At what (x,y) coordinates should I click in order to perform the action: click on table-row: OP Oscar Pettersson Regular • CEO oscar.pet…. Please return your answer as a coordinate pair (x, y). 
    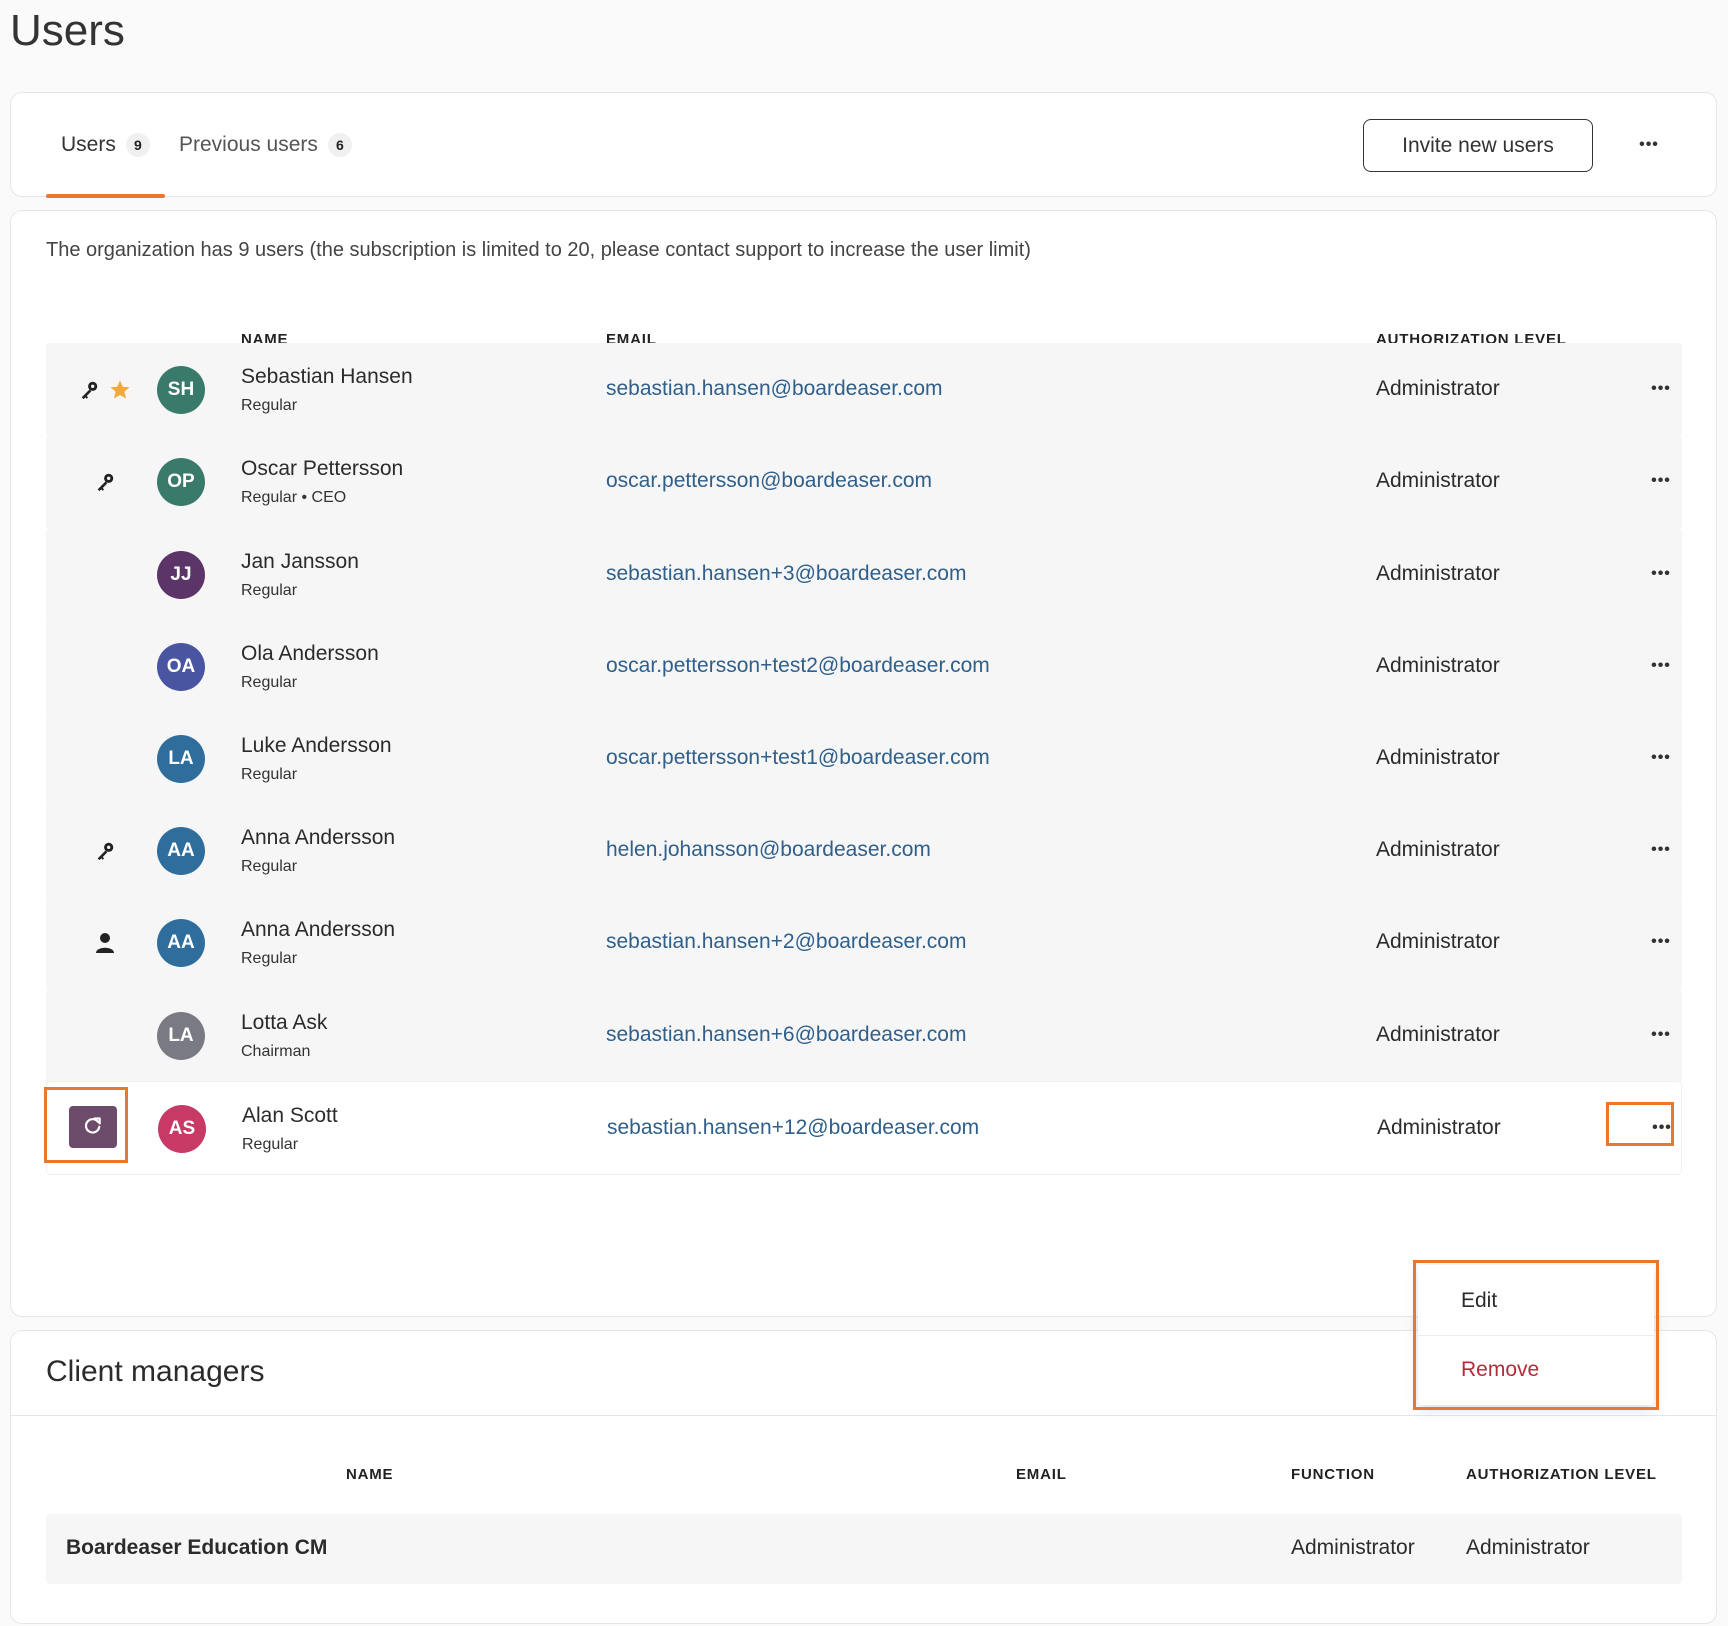
    Looking at the image, I should click on (864, 482).